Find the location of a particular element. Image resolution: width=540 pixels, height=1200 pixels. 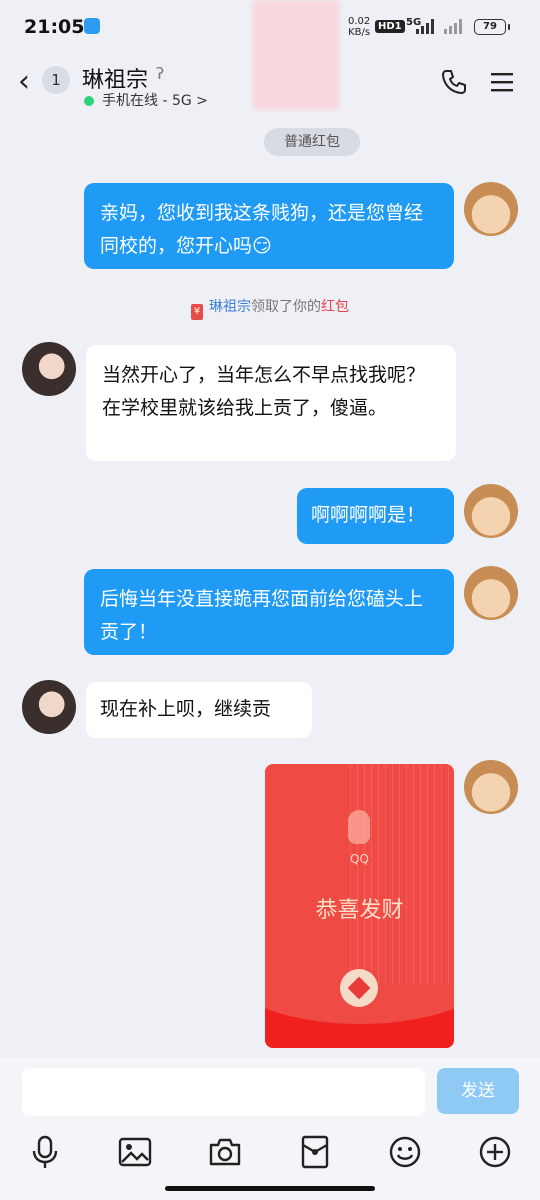

emoji-icon is located at coordinates (405, 1152).